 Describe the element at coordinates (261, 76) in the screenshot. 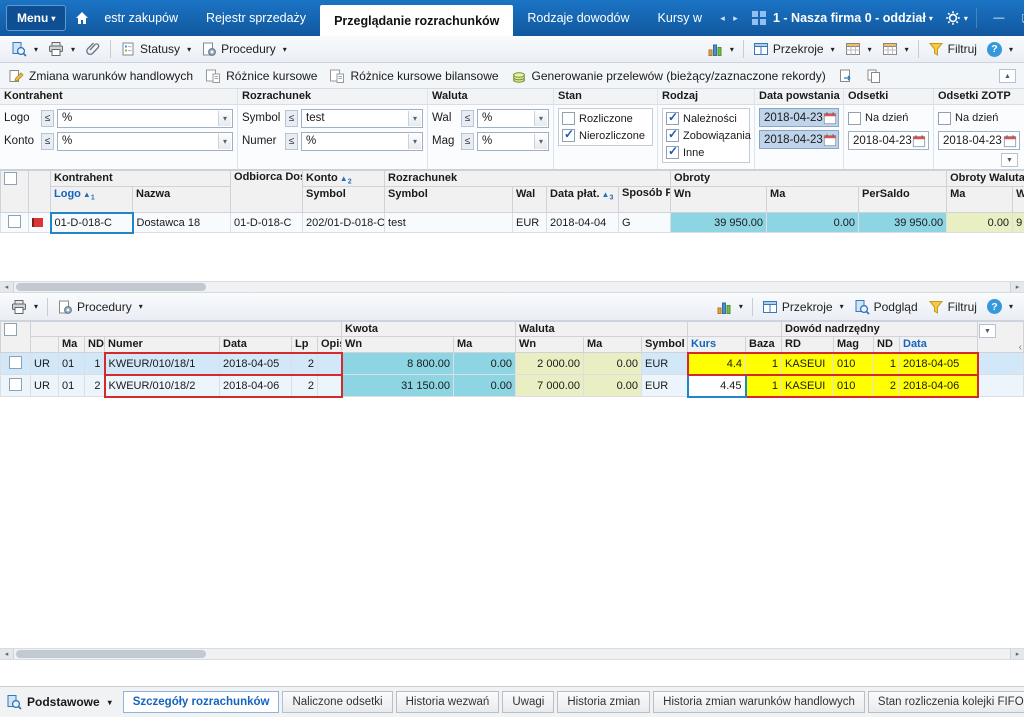

I see `roznice-kursowe-button: Różnice kursowe` at that location.